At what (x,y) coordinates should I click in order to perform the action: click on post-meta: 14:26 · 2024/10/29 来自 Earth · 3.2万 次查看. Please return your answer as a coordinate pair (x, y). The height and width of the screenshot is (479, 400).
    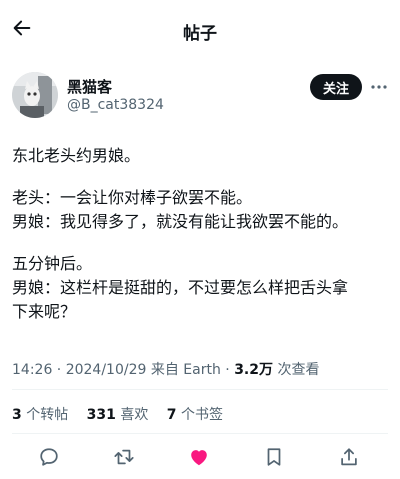
    Looking at the image, I should click on (165, 369).